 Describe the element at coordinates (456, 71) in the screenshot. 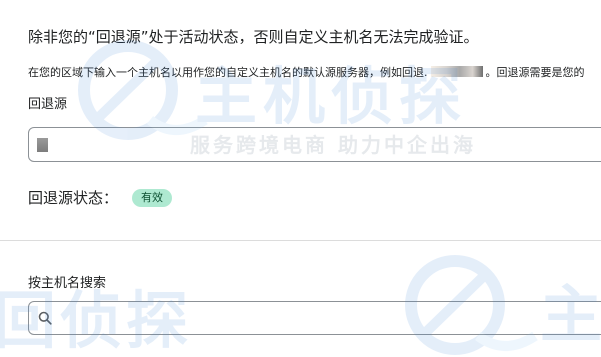

I see `redacted-domain` at that location.